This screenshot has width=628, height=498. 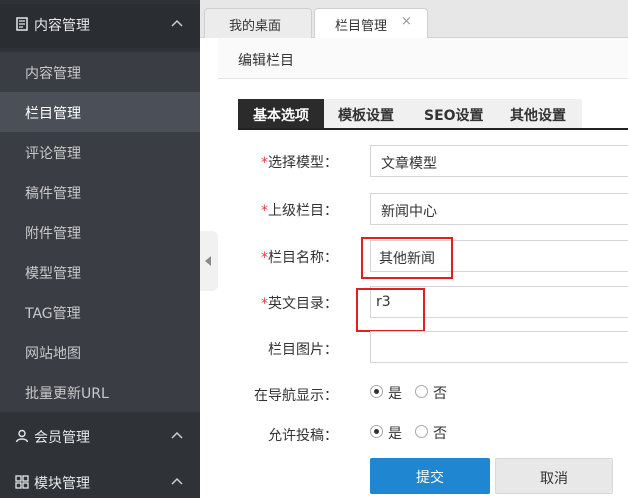 I want to click on column-name-label: *栏目名称：, so click(x=283, y=257).